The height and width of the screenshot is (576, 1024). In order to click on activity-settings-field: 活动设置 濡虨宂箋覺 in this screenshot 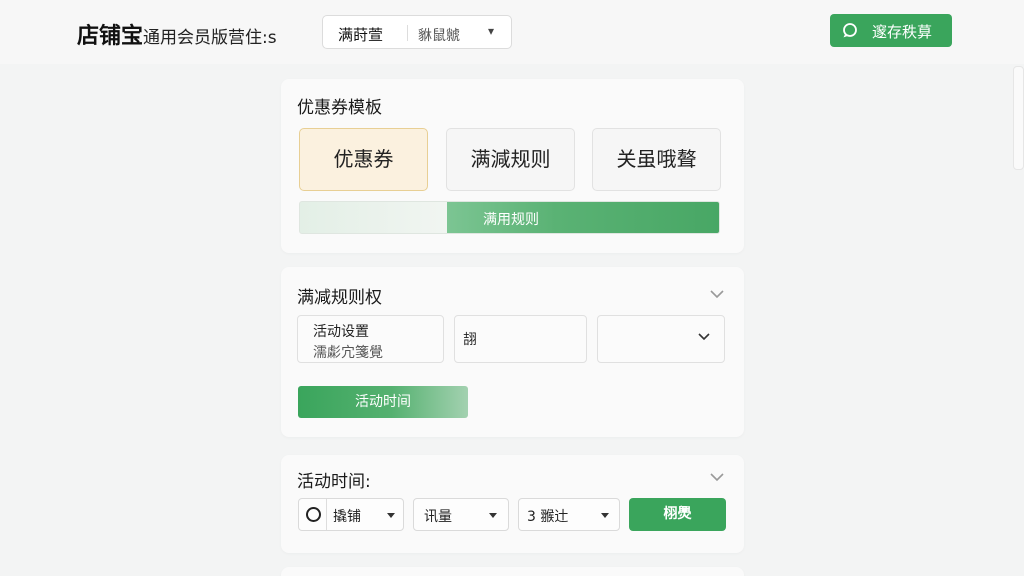, I will do `click(370, 339)`.